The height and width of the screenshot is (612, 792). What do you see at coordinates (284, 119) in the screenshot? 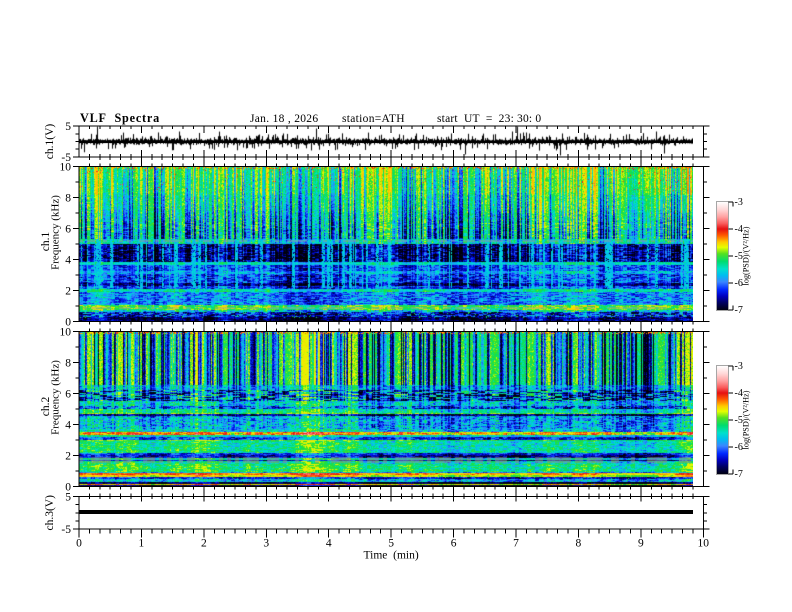
I see `svg-text: Jan. 18 , 2026` at bounding box center [284, 119].